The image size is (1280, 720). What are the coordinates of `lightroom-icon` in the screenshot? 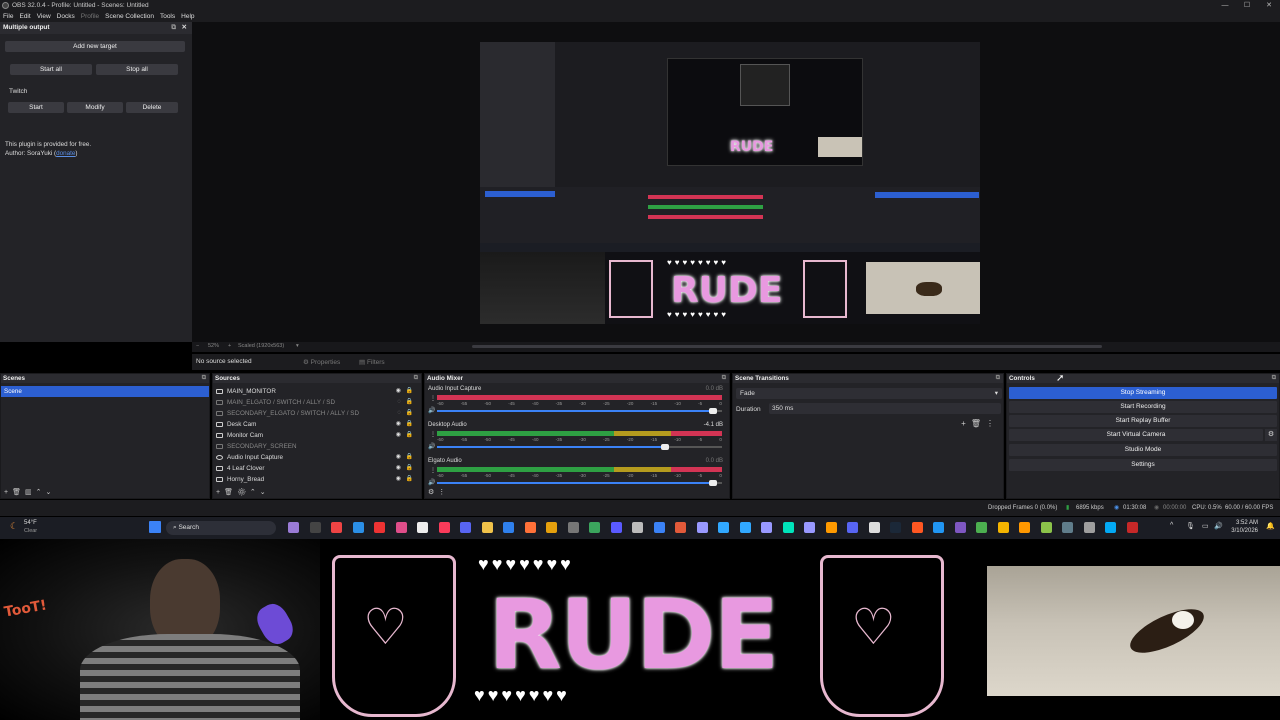 It's located at (723, 527).